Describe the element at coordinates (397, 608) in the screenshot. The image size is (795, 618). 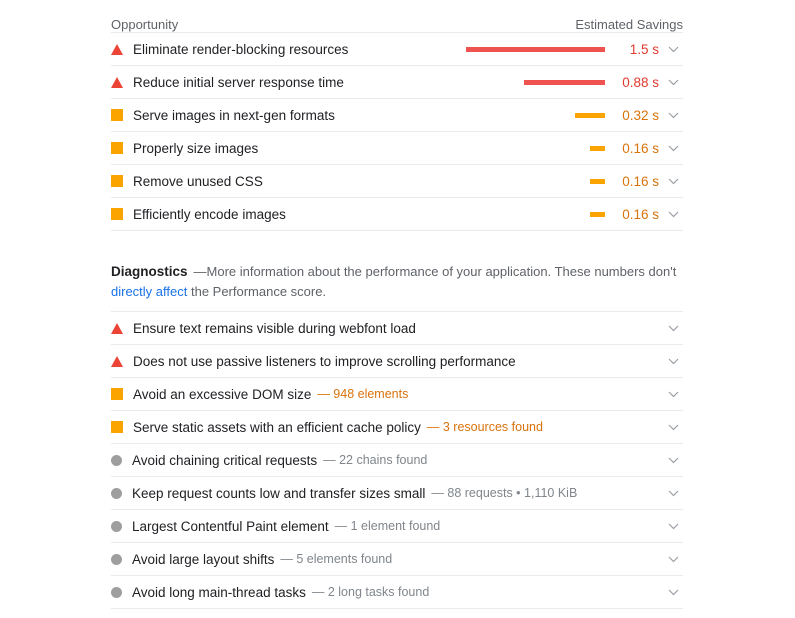
I see `diagnostics-bottom-divider` at that location.